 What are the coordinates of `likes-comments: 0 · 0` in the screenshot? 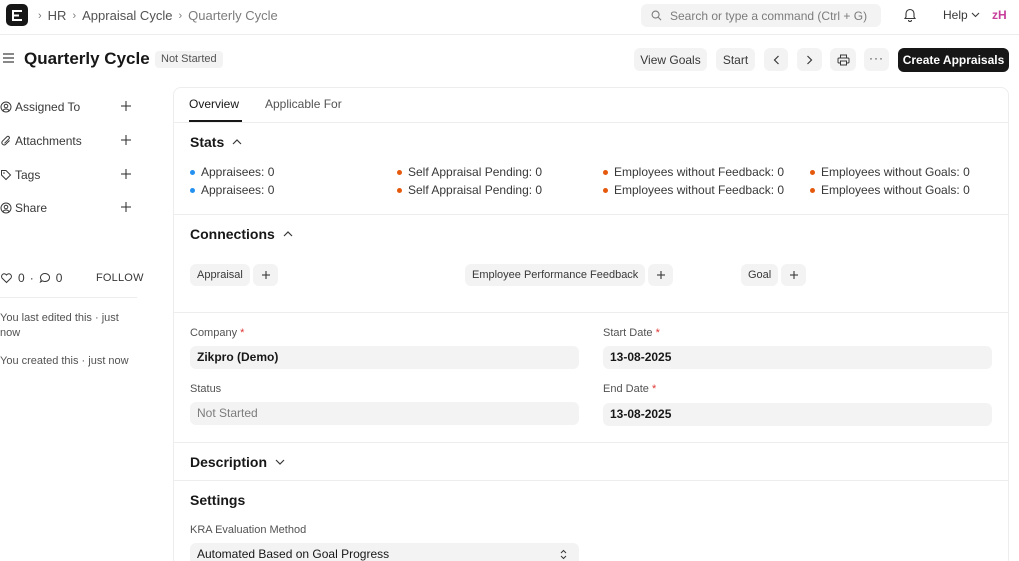 It's located at (31, 278).